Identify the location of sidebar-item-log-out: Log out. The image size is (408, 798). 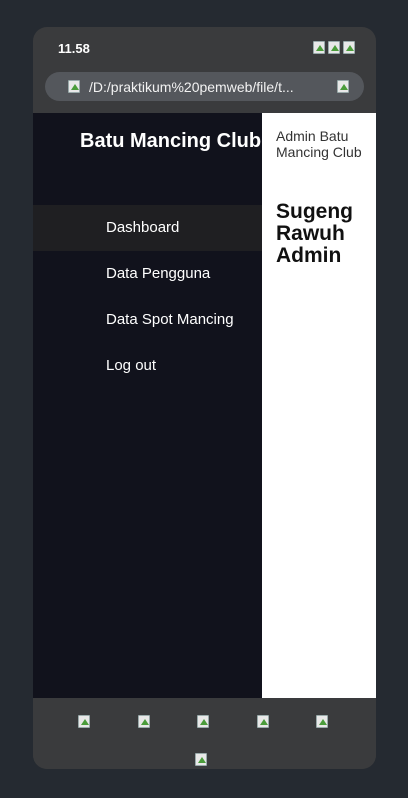
(147, 366).